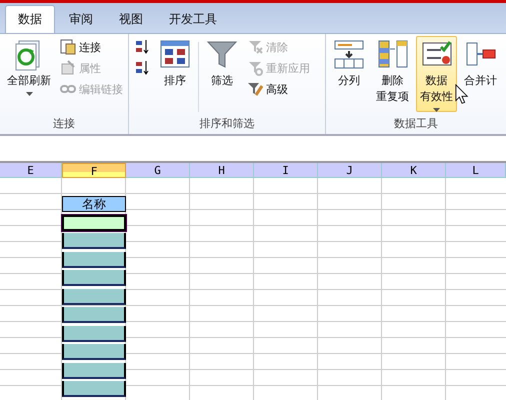 The height and width of the screenshot is (400, 506). Describe the element at coordinates (193, 19) in the screenshot. I see `ribbon-tab: 开发工具` at that location.